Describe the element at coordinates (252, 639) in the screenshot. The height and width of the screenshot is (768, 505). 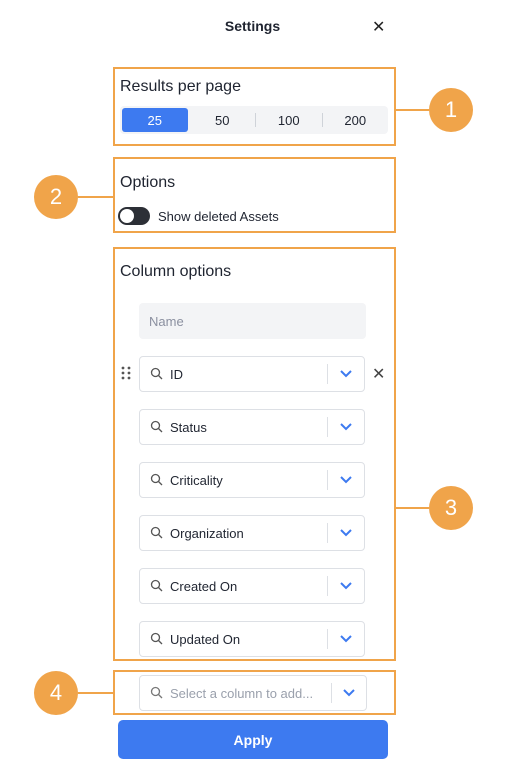
I see `column-row-updated-on: Updated On` at that location.